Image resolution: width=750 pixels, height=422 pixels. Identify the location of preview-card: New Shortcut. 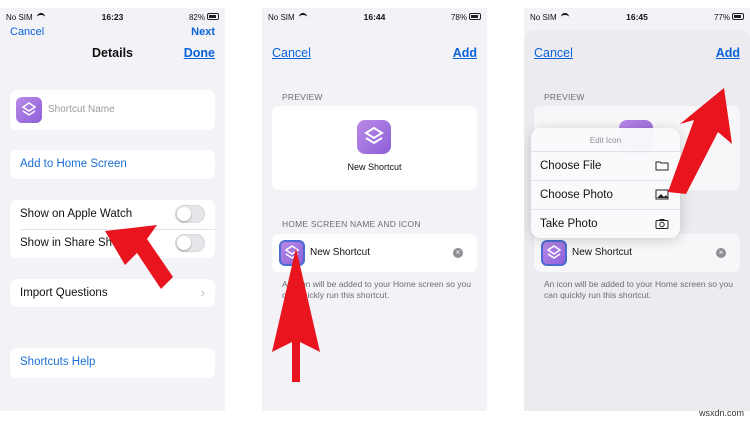
(374, 148).